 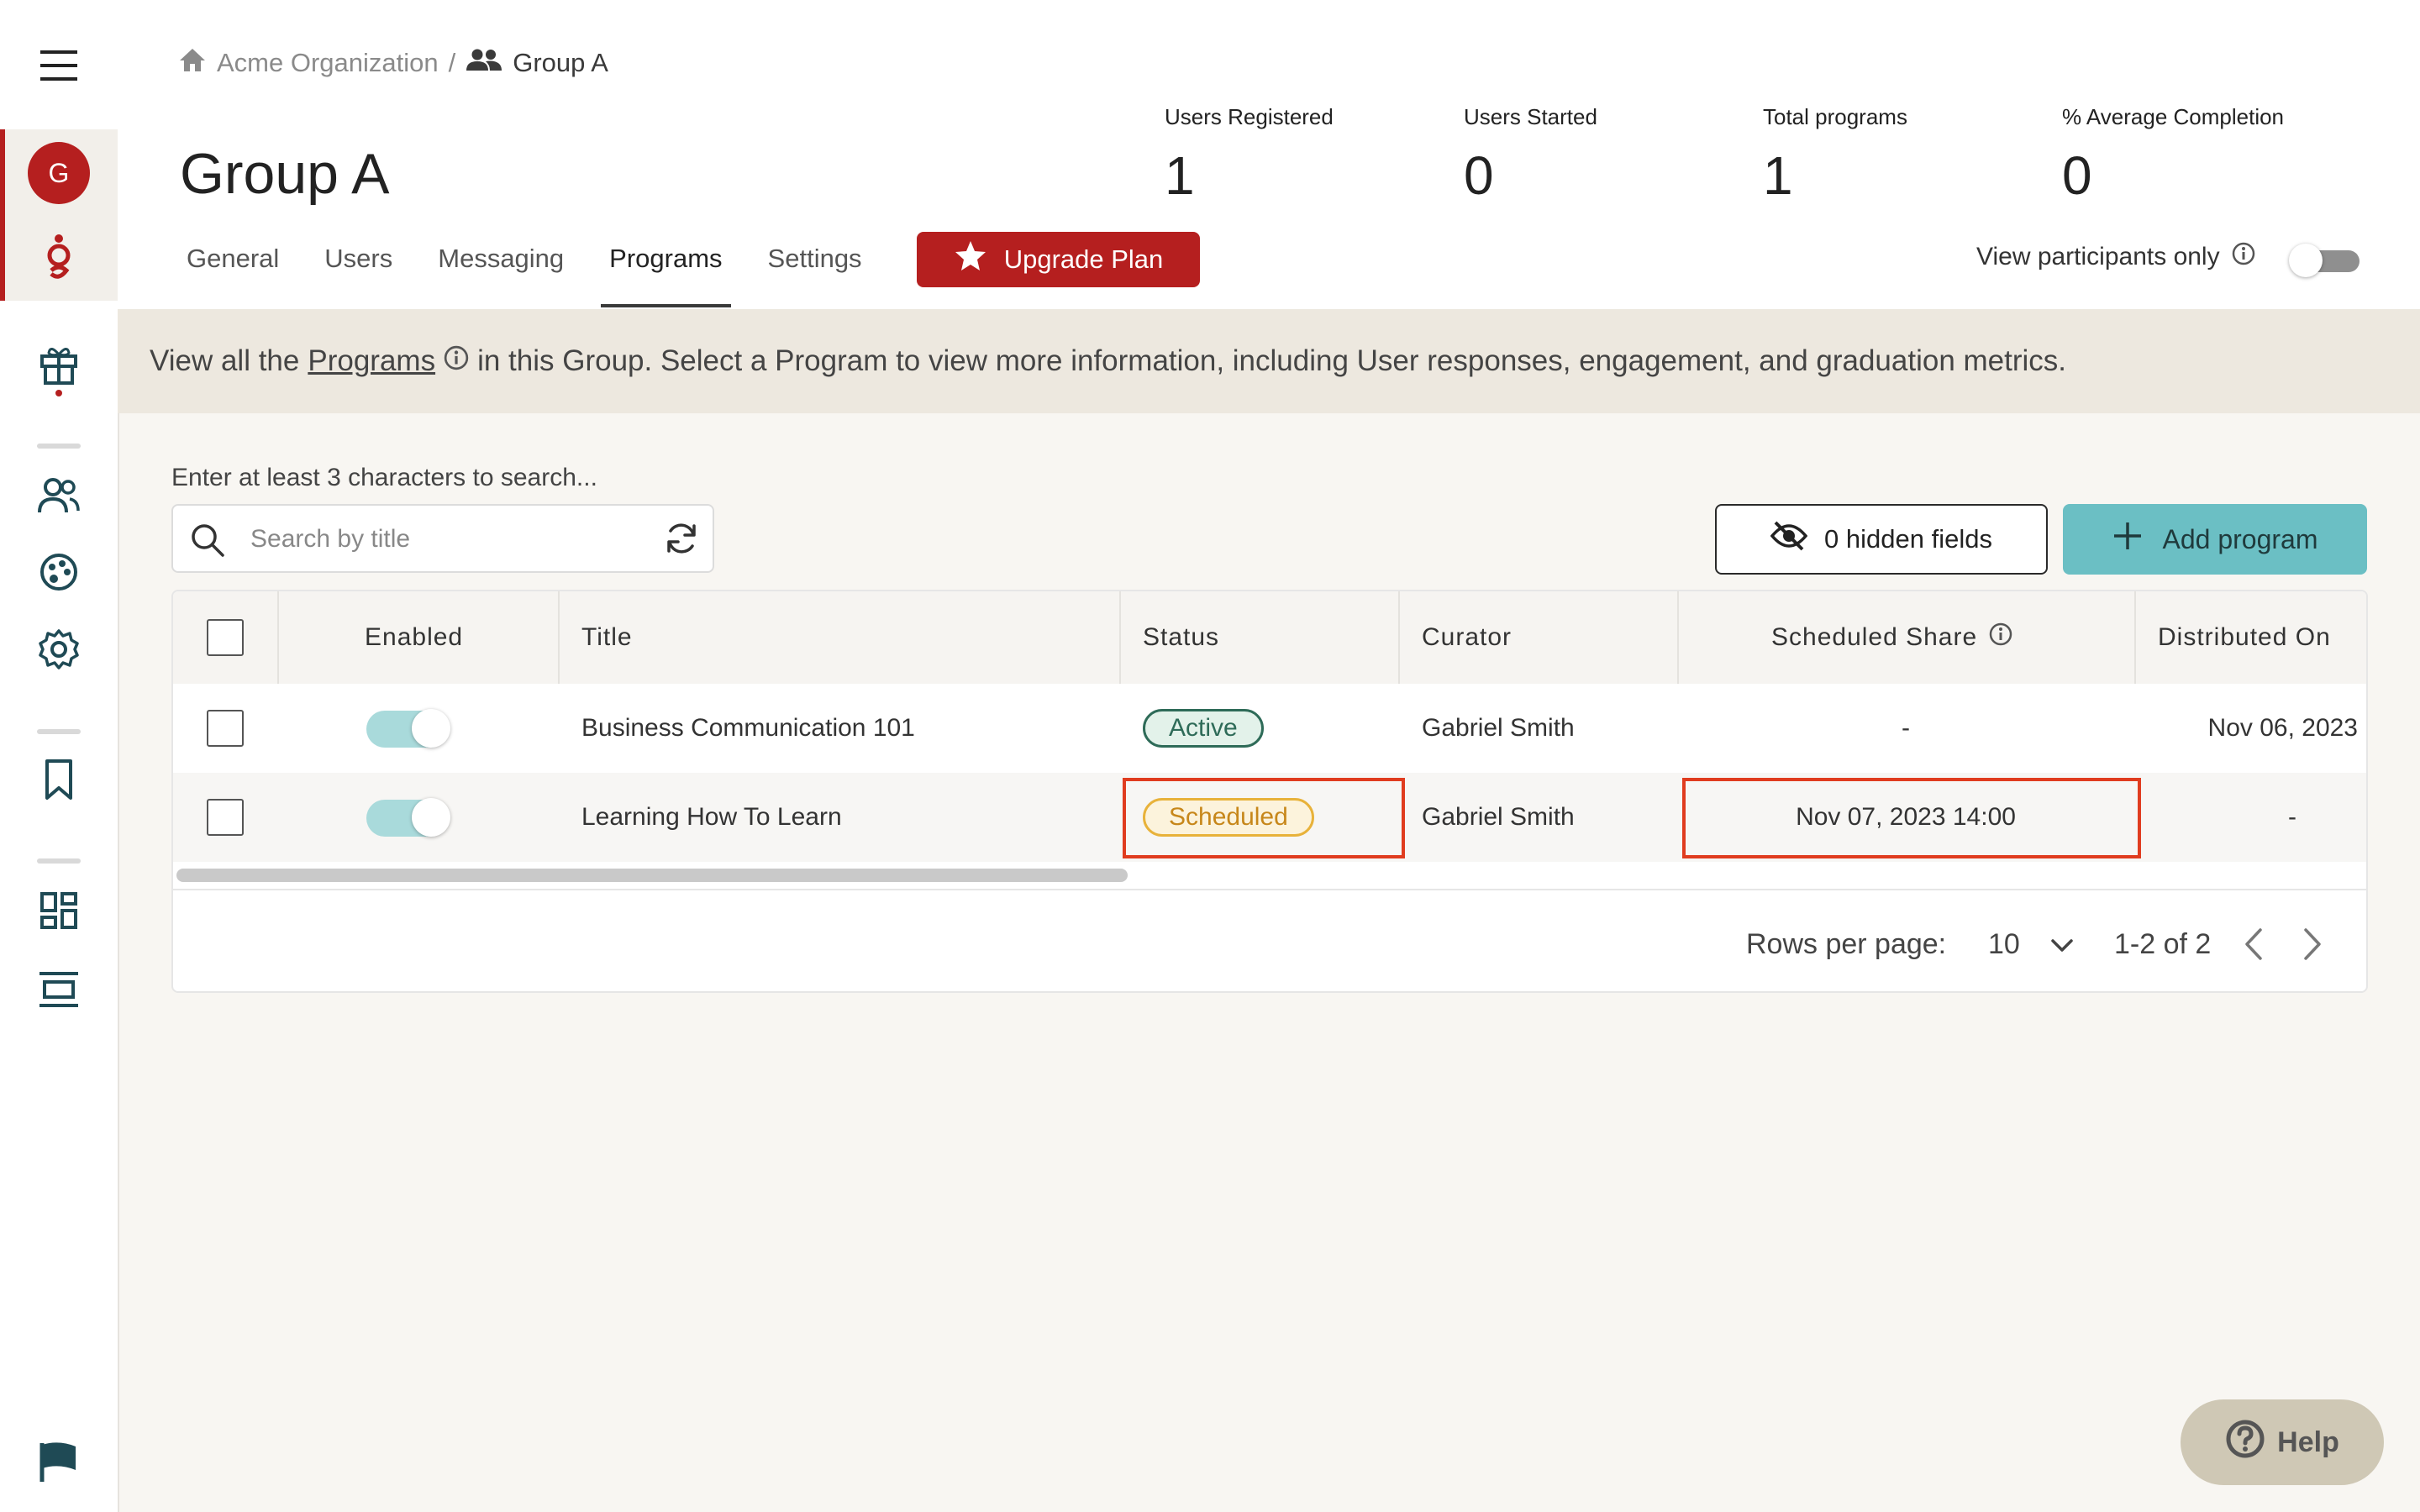 I want to click on help-label: Help, so click(x=2308, y=1441).